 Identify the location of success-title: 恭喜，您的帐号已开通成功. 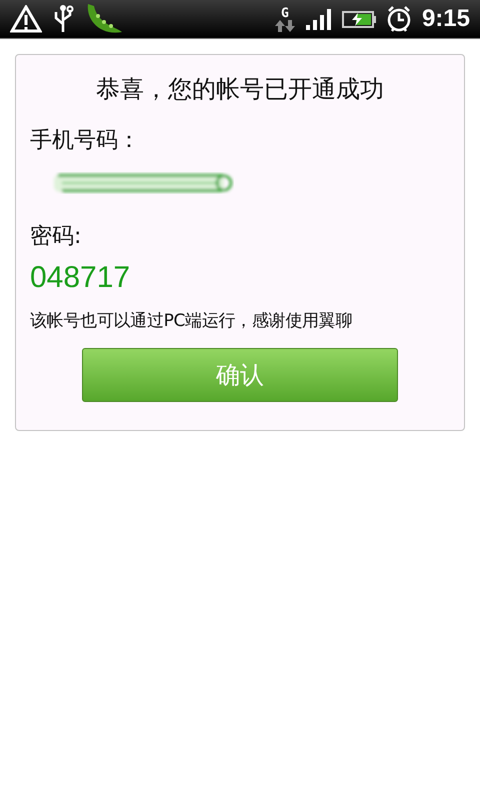
(240, 89).